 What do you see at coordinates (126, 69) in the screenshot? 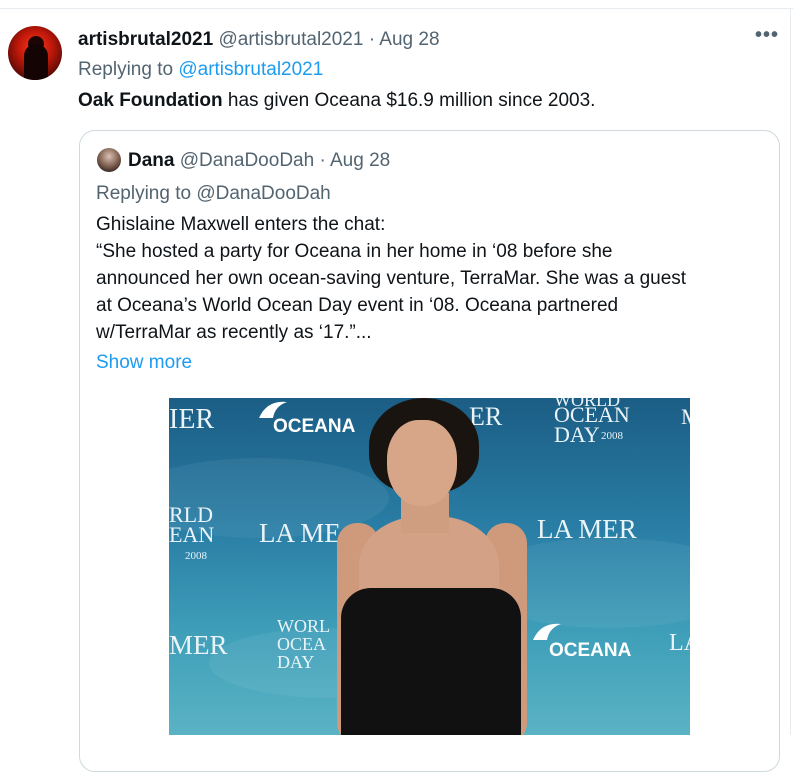
I see `replying-prefix: Replying to` at bounding box center [126, 69].